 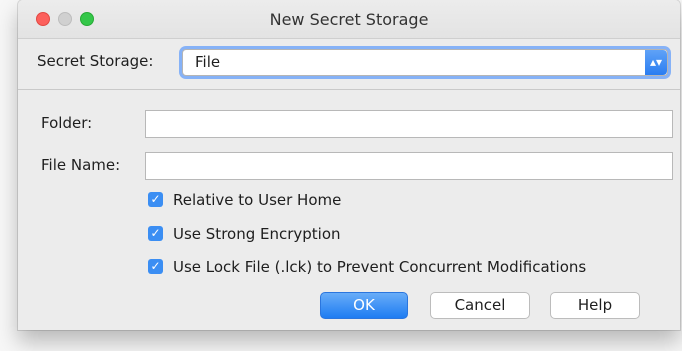 I want to click on window-title: New Secret Storage, so click(x=349, y=19).